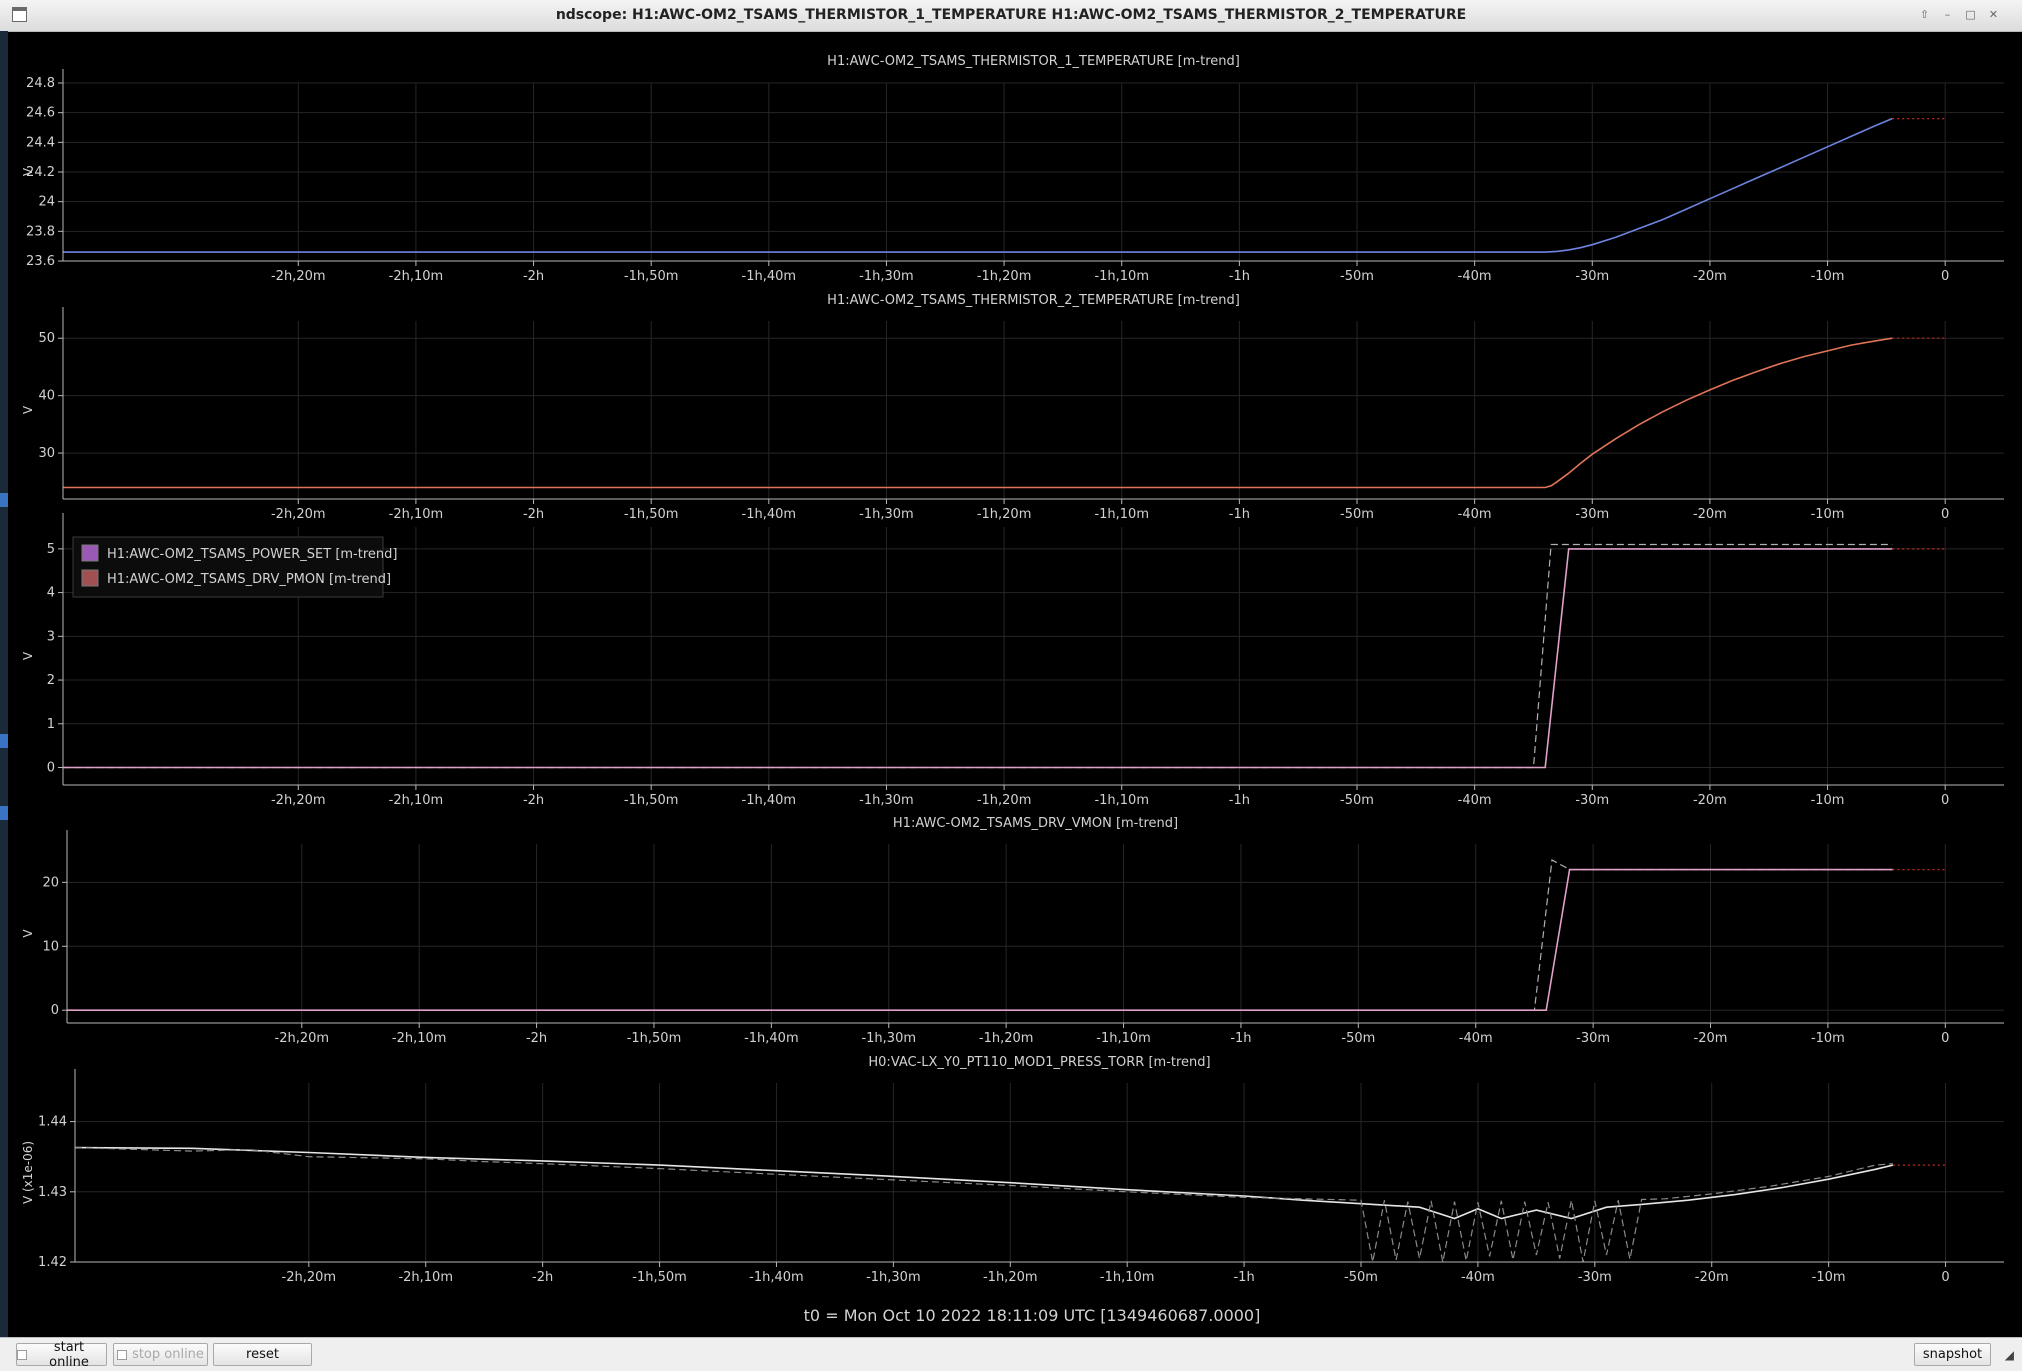 The image size is (2022, 1371). Describe the element at coordinates (1357, 514) in the screenshot. I see `panel-2-x-tick-label: -50m` at that location.